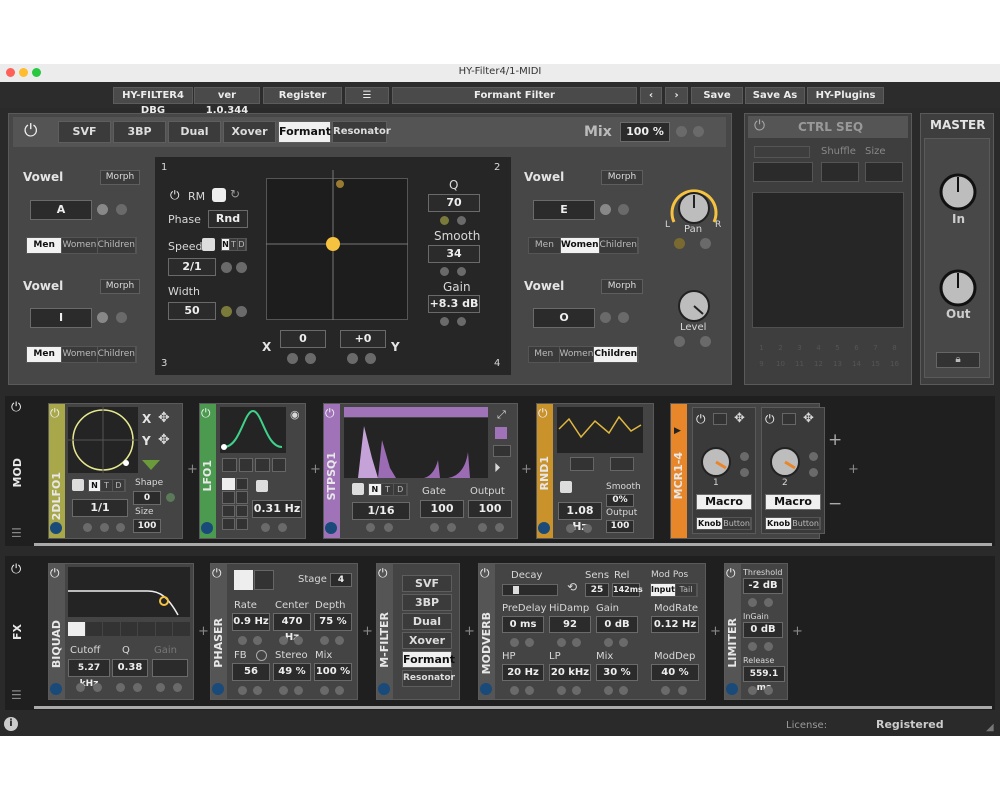  Describe the element at coordinates (958, 360) in the screenshot. I see `lock-button: 🔒︎` at that location.